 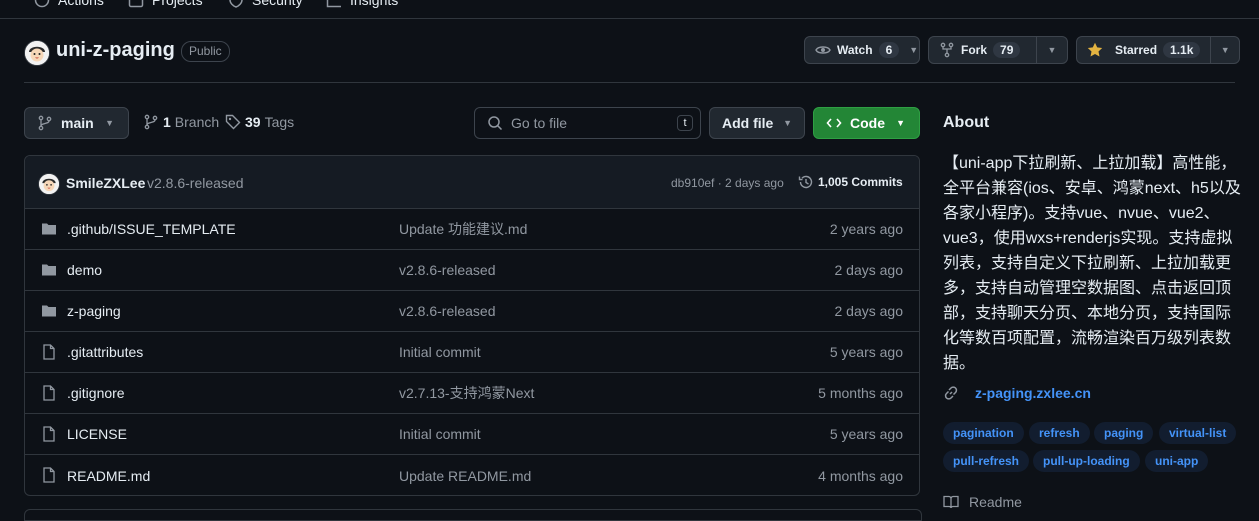 I want to click on fork-dropdown: ▼, so click(x=1052, y=50).